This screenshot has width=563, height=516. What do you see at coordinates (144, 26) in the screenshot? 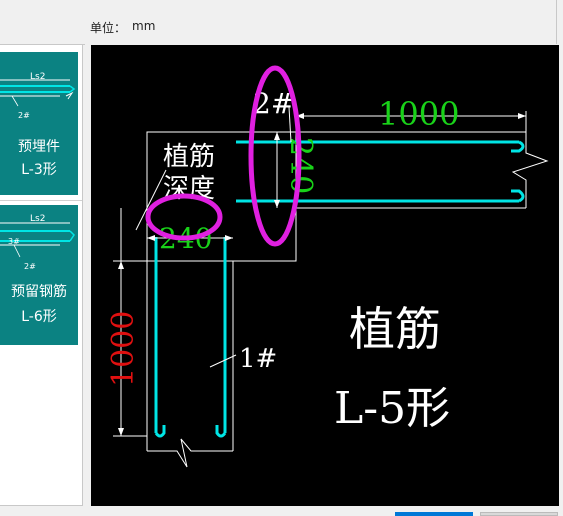
I see `unit-value: mm` at bounding box center [144, 26].